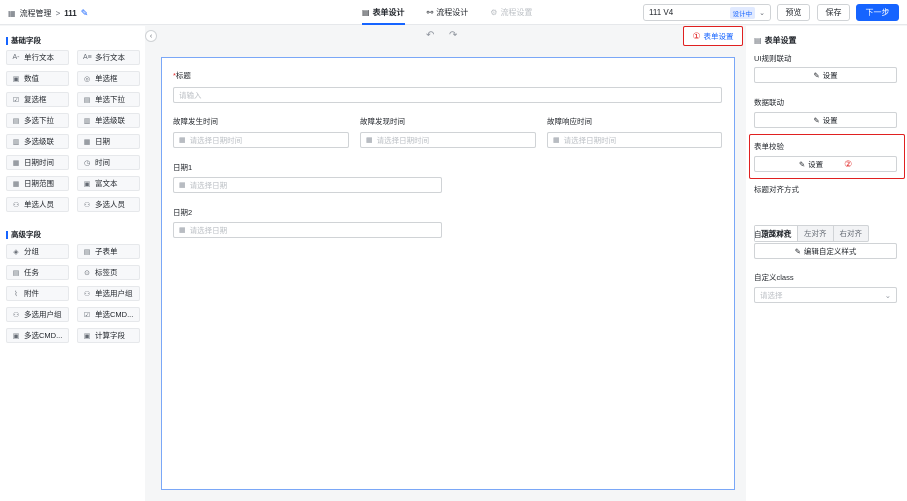  What do you see at coordinates (447, 36) in the screenshot?
I see `canvas-toolbar: ↶ ↷` at bounding box center [447, 36].